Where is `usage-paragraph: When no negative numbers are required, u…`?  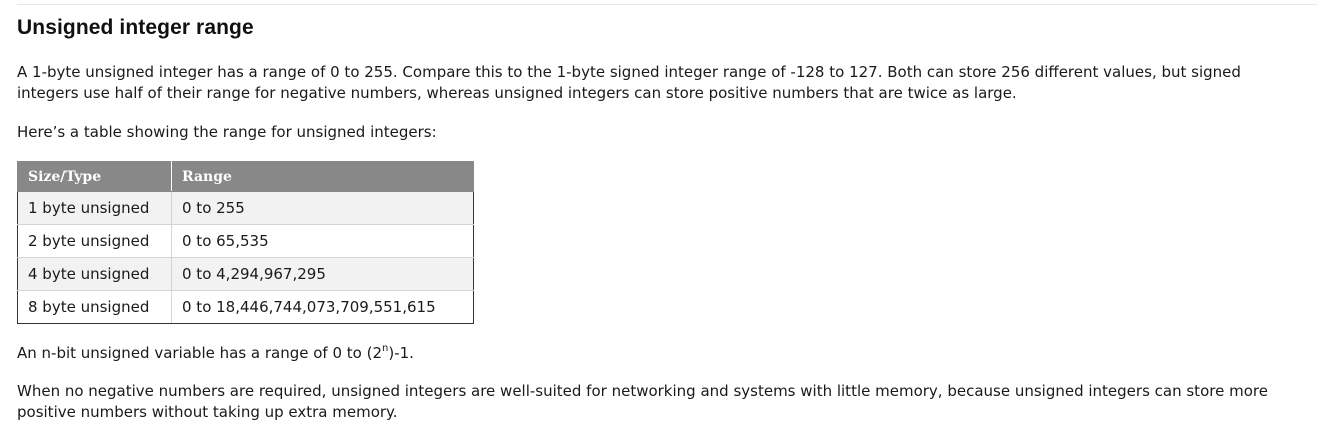
usage-paragraph: When no negative numbers are required, u… is located at coordinates (642, 401).